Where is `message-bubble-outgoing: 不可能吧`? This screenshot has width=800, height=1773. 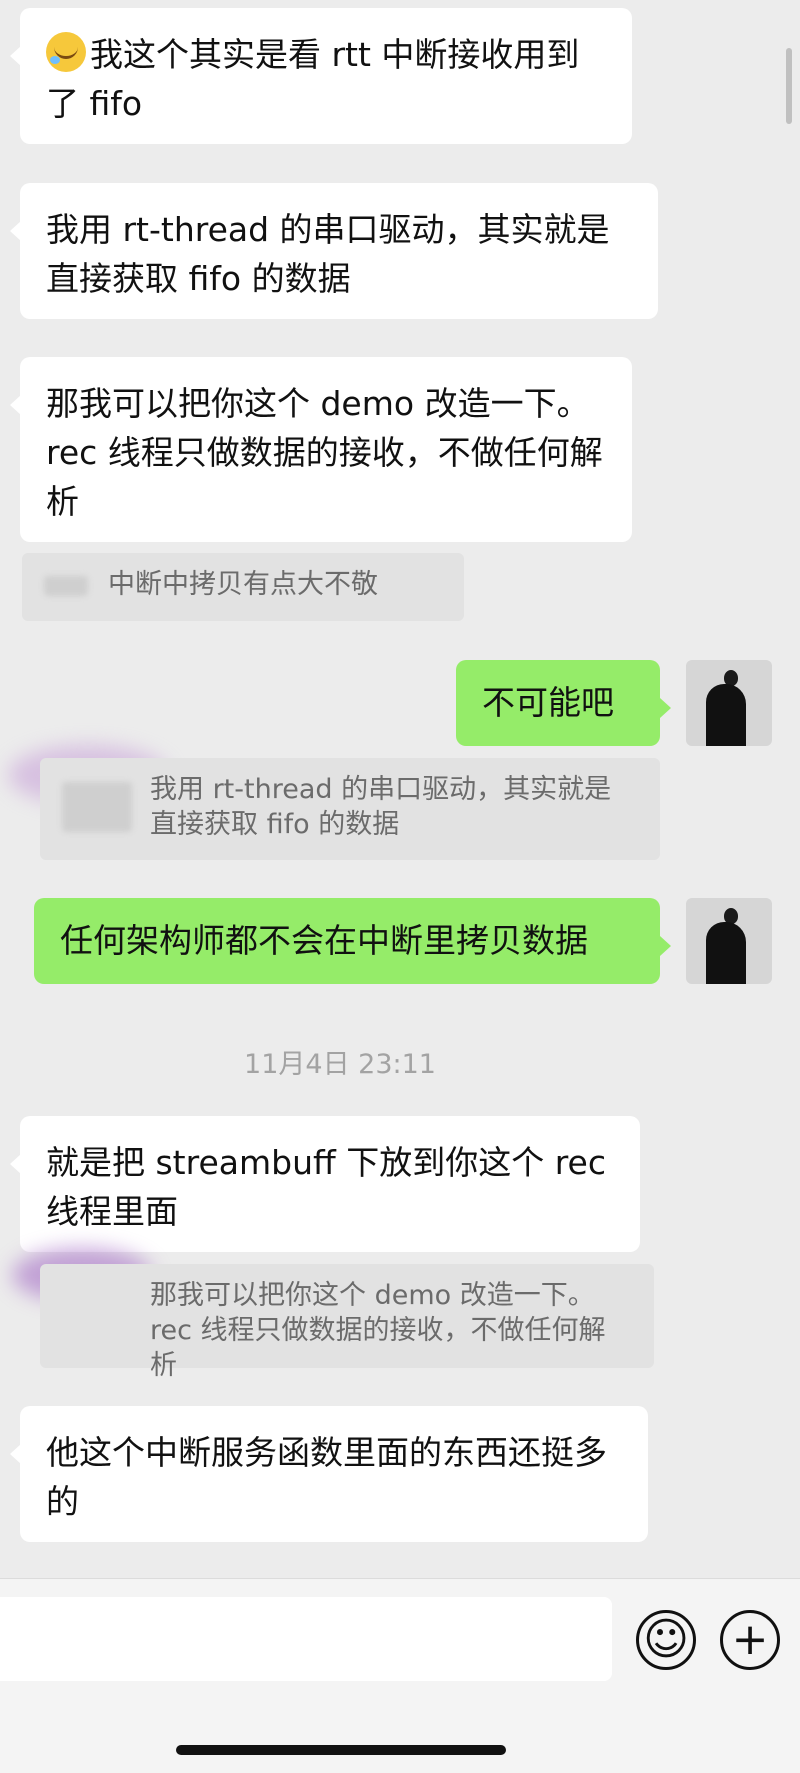
message-bubble-outgoing: 不可能吧 is located at coordinates (563, 703).